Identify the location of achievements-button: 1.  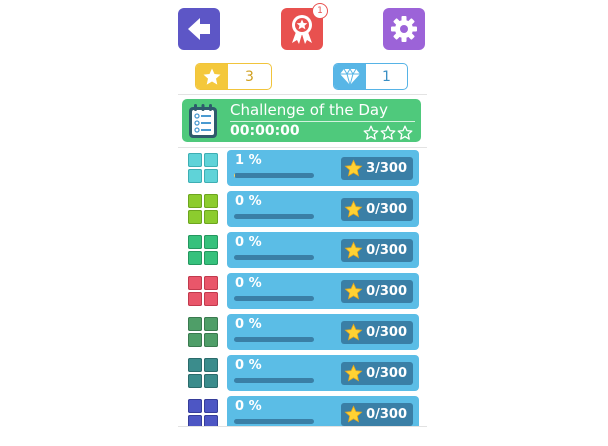
(304, 26).